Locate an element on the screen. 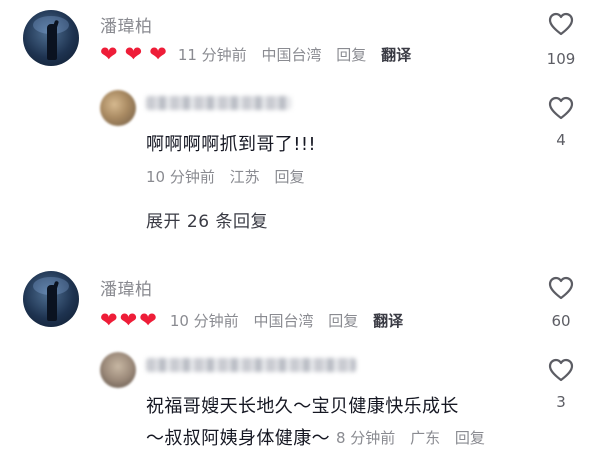 The height and width of the screenshot is (450, 600). like-count: 3 is located at coordinates (561, 402).